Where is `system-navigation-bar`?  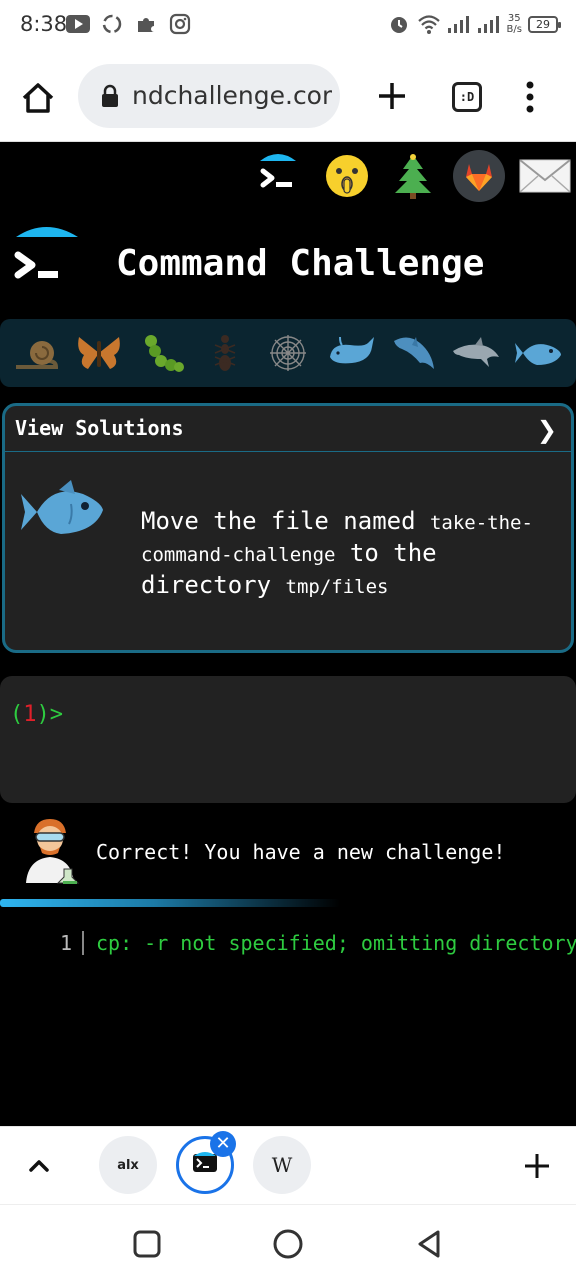
system-navigation-bar is located at coordinates (288, 1242).